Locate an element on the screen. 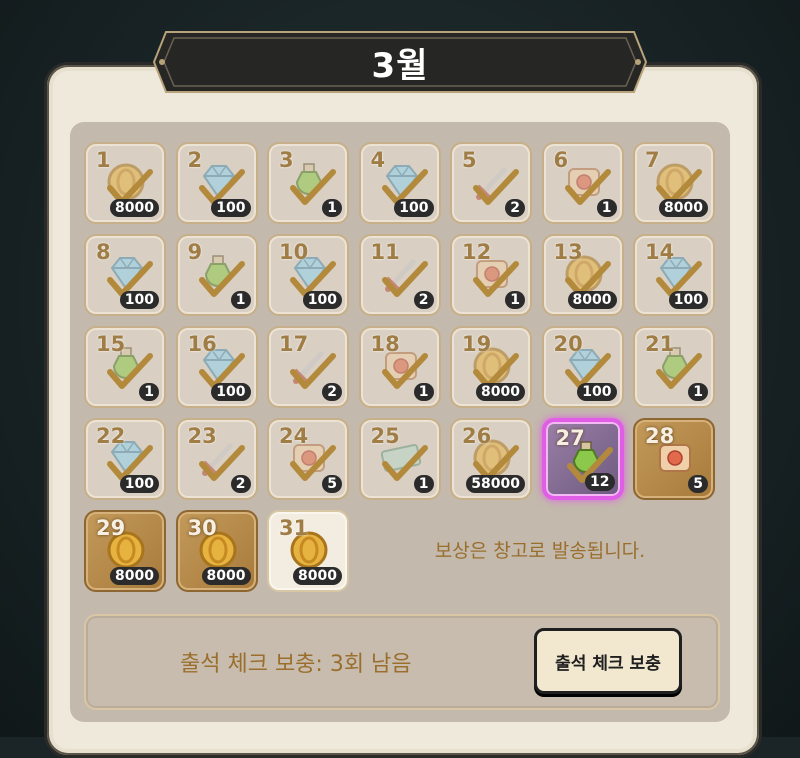 The width and height of the screenshot is (800, 758). day-cell-19: 19 8000 is located at coordinates (491, 367).